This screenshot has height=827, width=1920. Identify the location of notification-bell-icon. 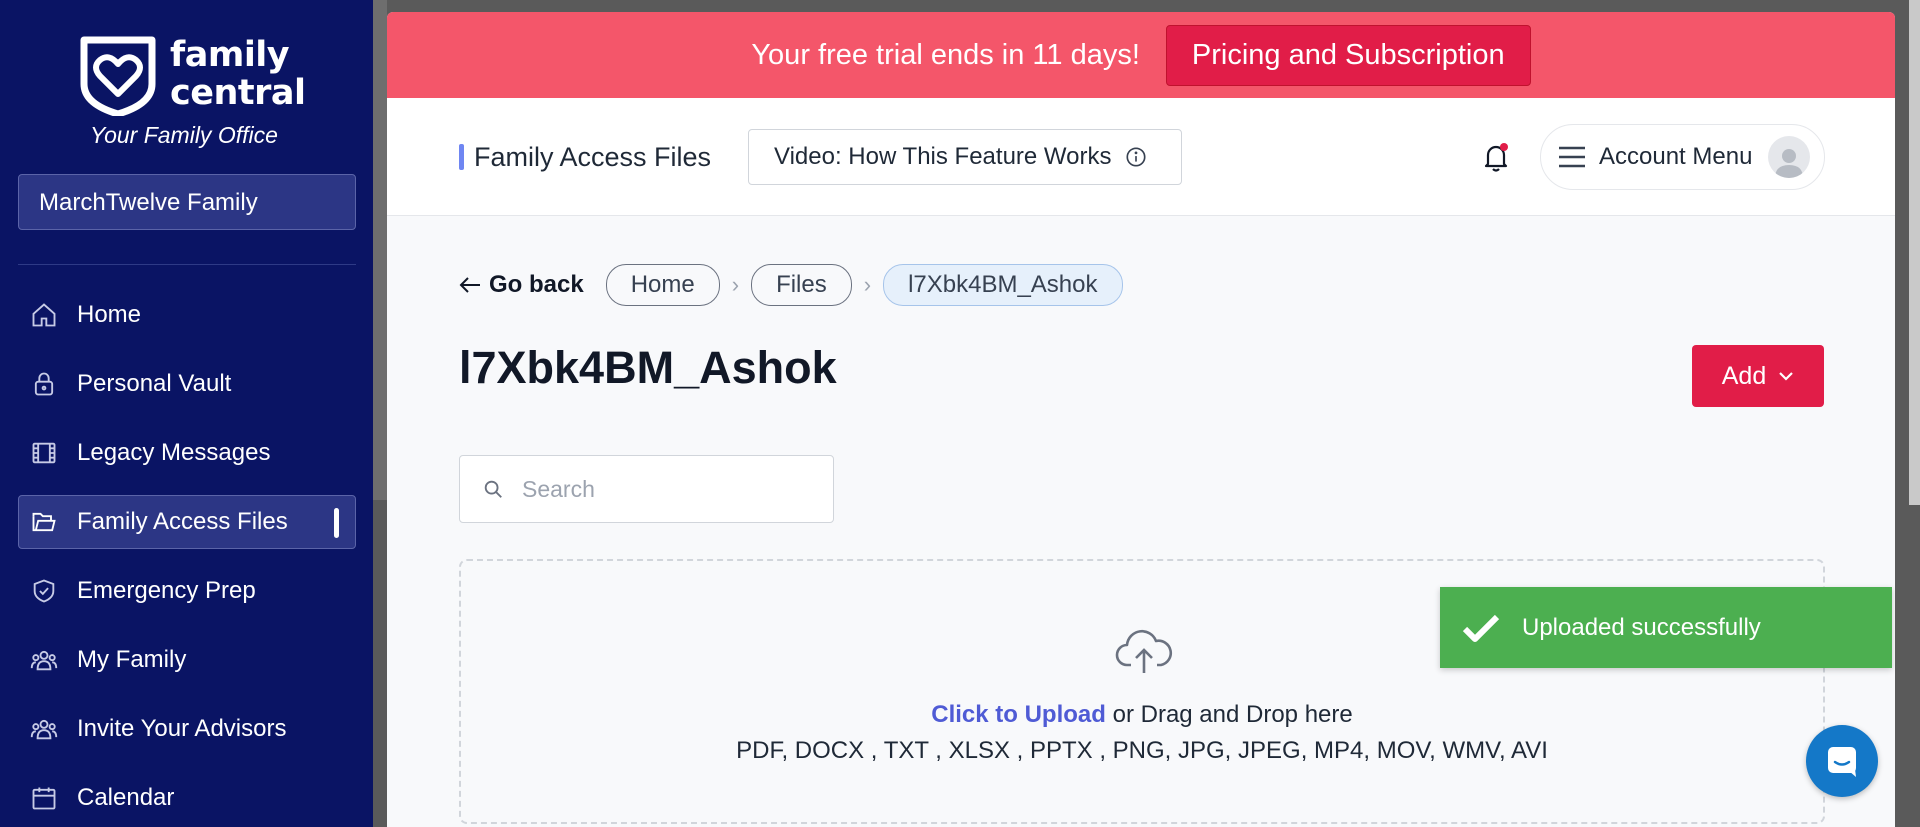
(1496, 157).